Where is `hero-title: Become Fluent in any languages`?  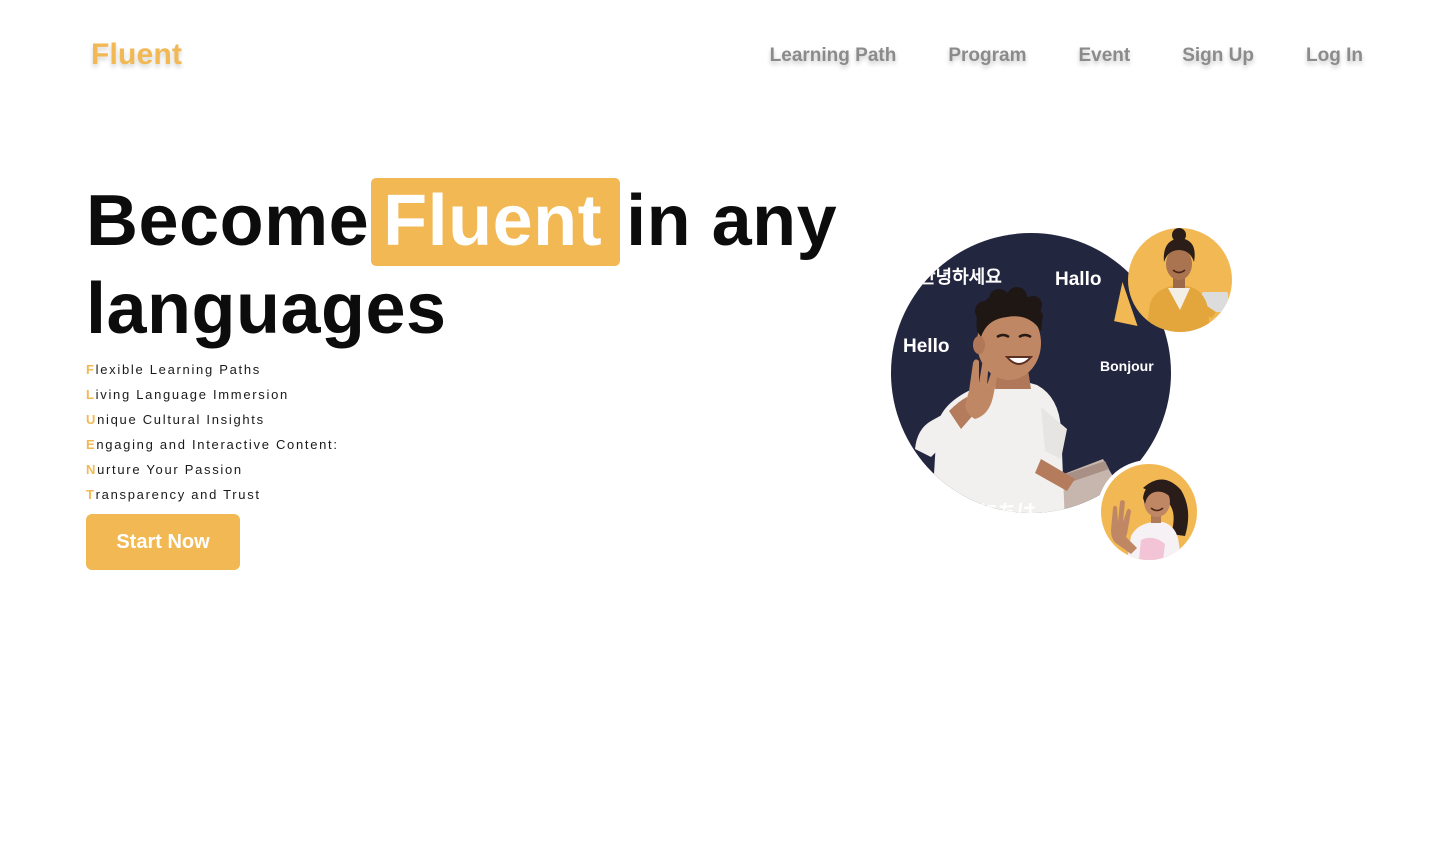
hero-title: Become Fluent in any languages is located at coordinates (461, 265).